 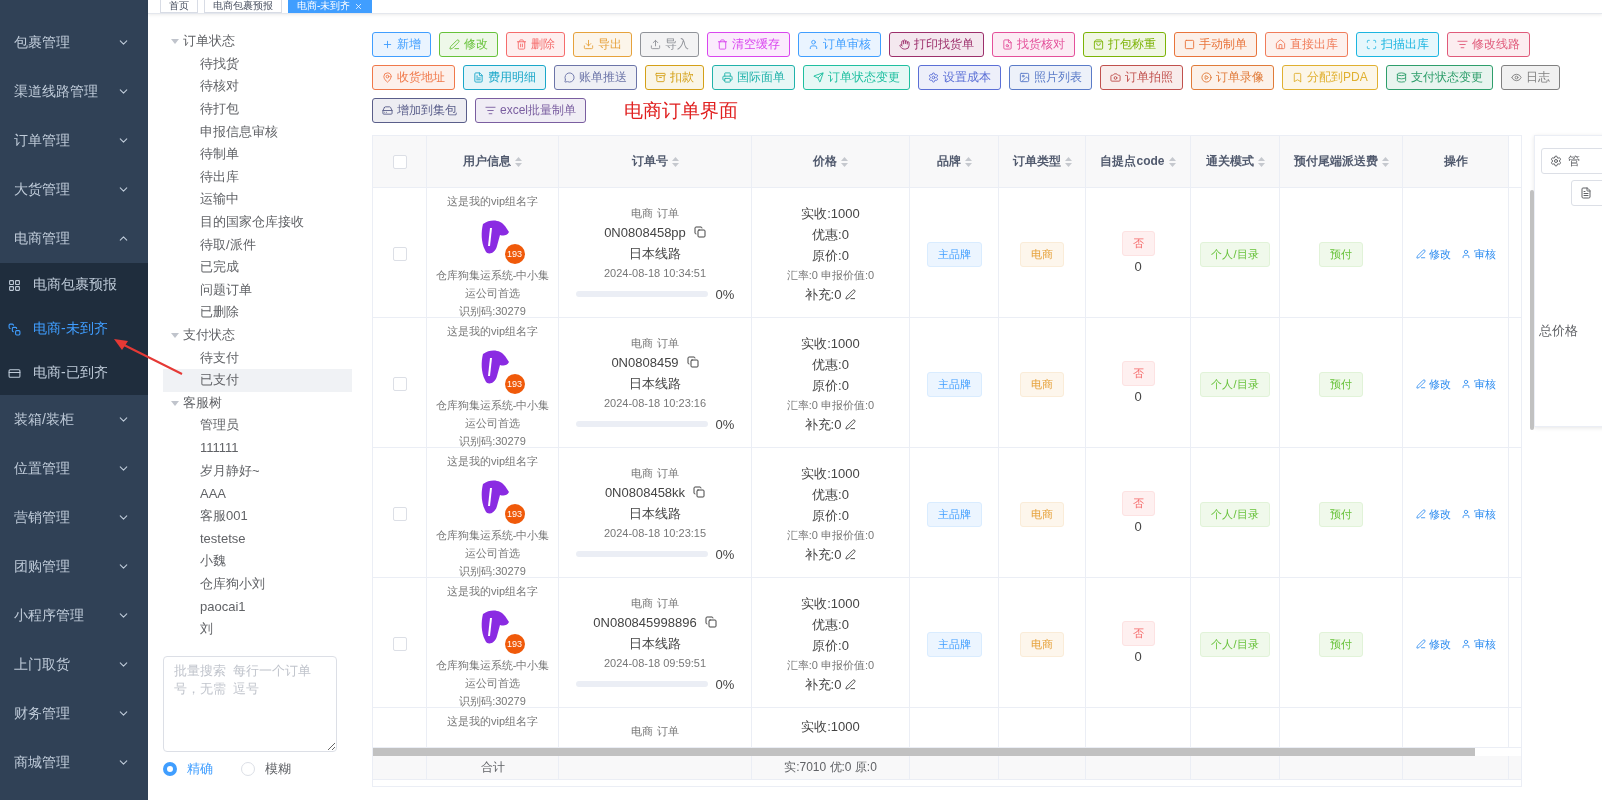 What do you see at coordinates (257, 335) in the screenshot?
I see `tree-node: 支付状态` at bounding box center [257, 335].